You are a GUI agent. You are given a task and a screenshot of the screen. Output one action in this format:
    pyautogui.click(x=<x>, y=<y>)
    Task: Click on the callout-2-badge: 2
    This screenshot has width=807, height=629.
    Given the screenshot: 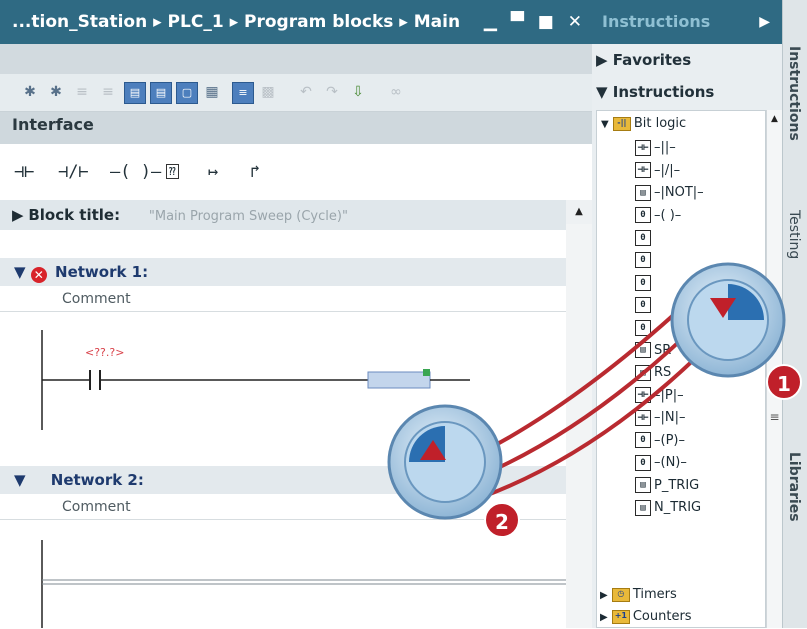 What is the action you would take?
    pyautogui.click(x=502, y=520)
    